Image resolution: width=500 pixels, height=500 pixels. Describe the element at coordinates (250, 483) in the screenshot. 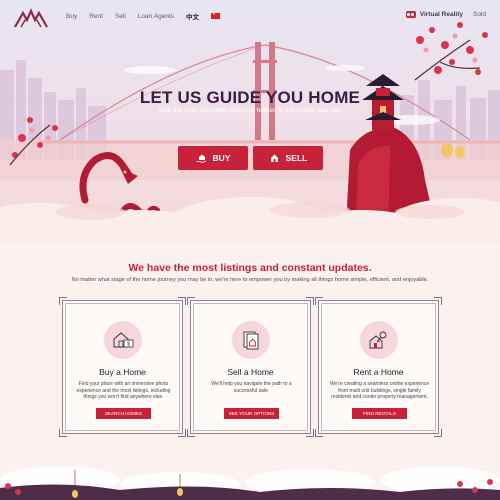

I see `footer-illustration` at that location.